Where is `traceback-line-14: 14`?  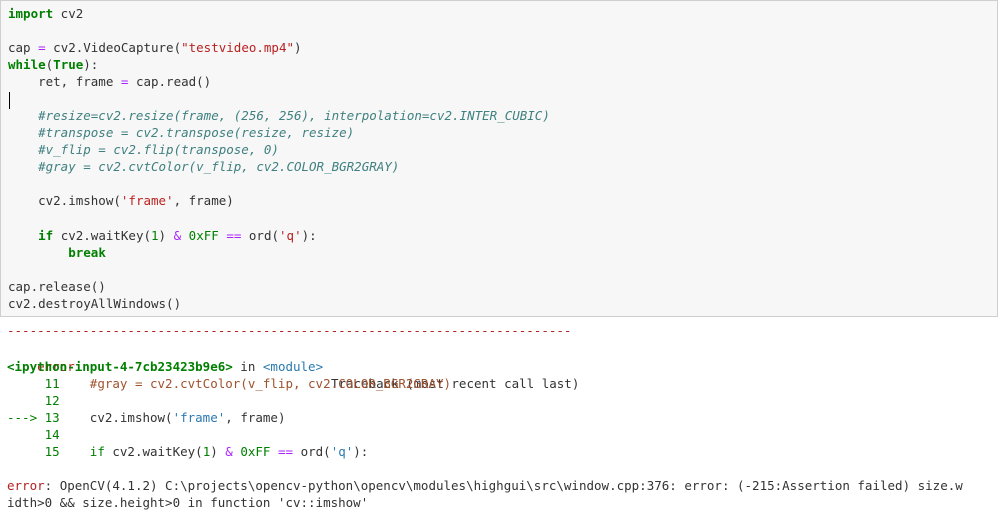
traceback-line-14: 14 is located at coordinates (33, 434).